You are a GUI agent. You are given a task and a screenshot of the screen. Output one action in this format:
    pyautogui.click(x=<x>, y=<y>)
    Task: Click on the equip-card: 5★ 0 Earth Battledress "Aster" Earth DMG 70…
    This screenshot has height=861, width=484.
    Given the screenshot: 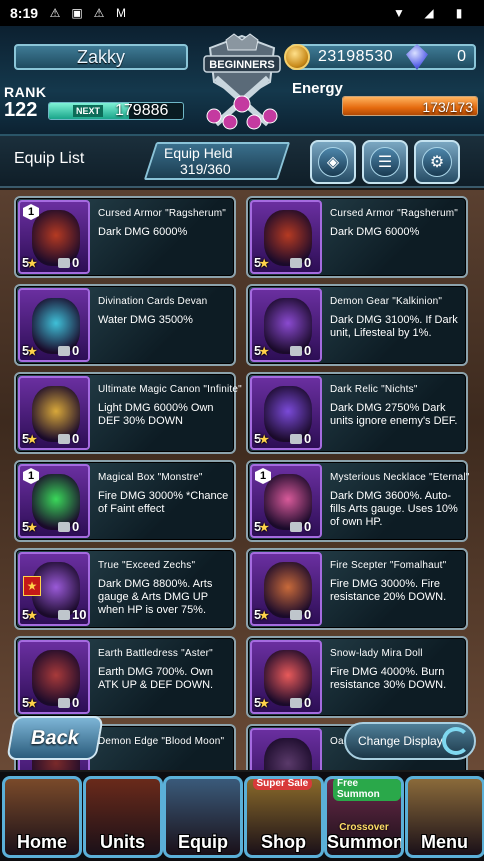 What is the action you would take?
    pyautogui.click(x=125, y=677)
    